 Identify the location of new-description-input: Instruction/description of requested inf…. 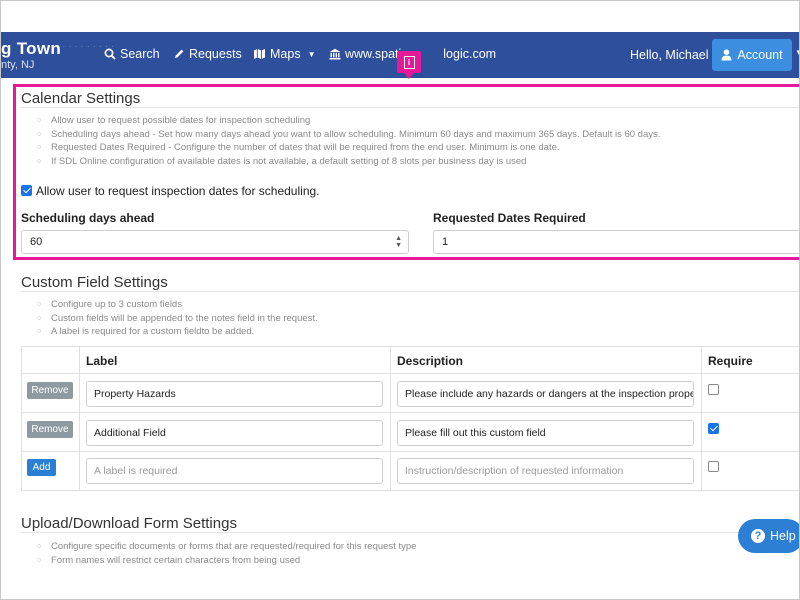
(545, 471).